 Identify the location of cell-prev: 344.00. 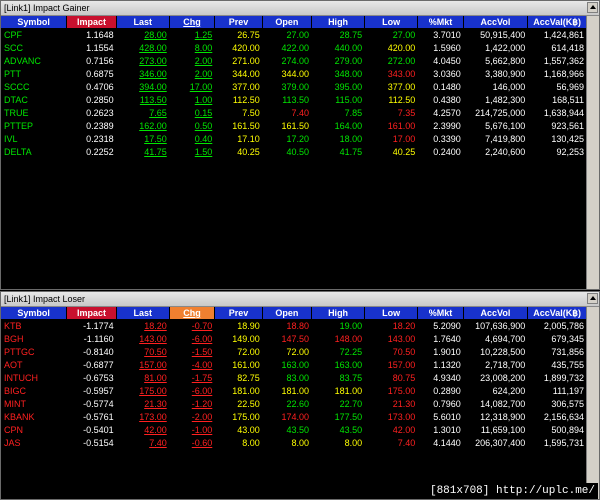
(246, 74).